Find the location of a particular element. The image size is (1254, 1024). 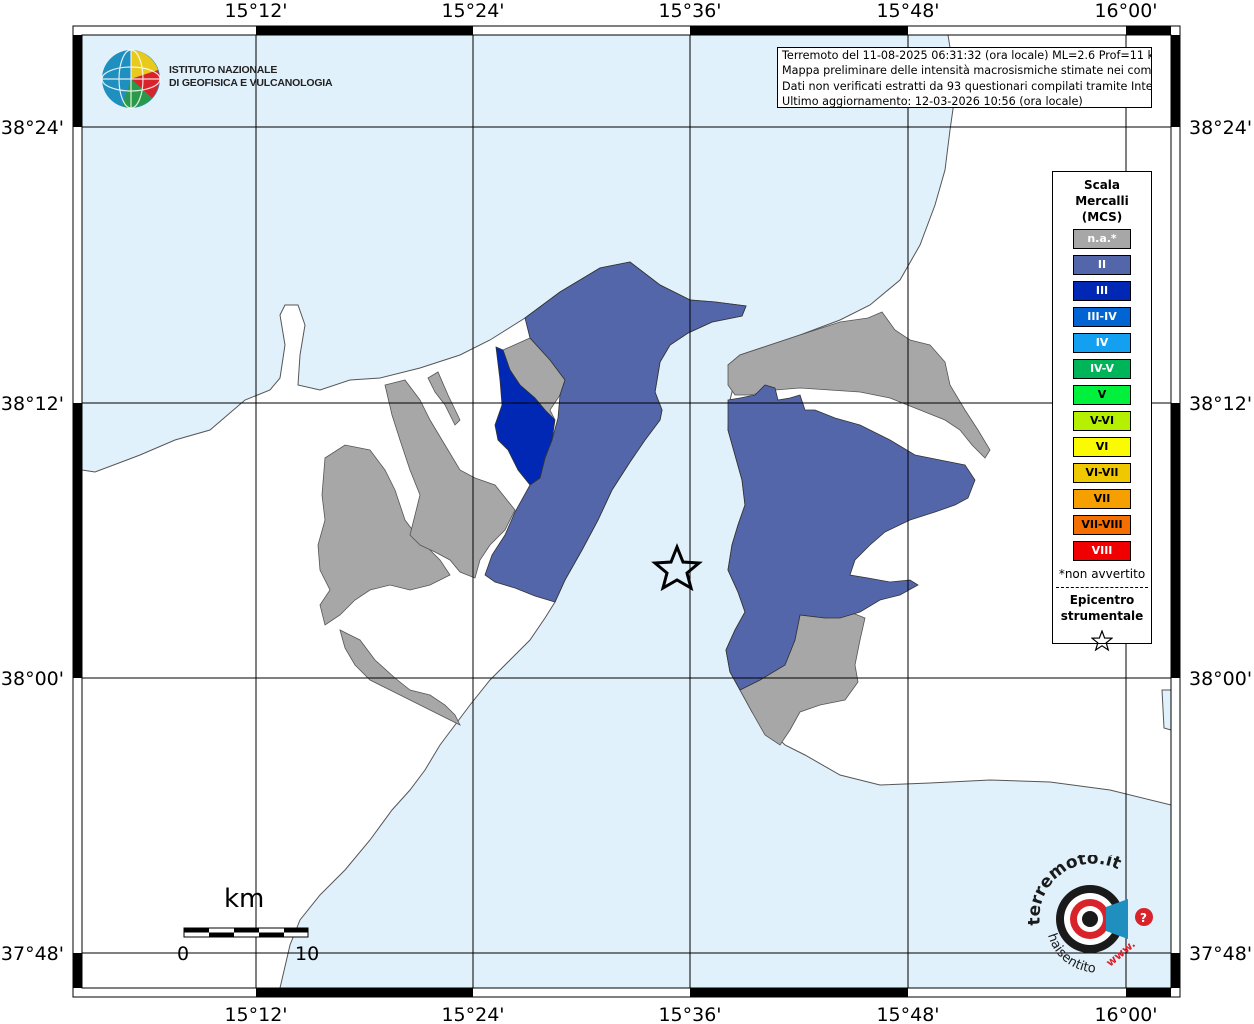

lat-labels-right: 38°24' 38°12' 38°00' 37°48' is located at coordinates (1220, 541).